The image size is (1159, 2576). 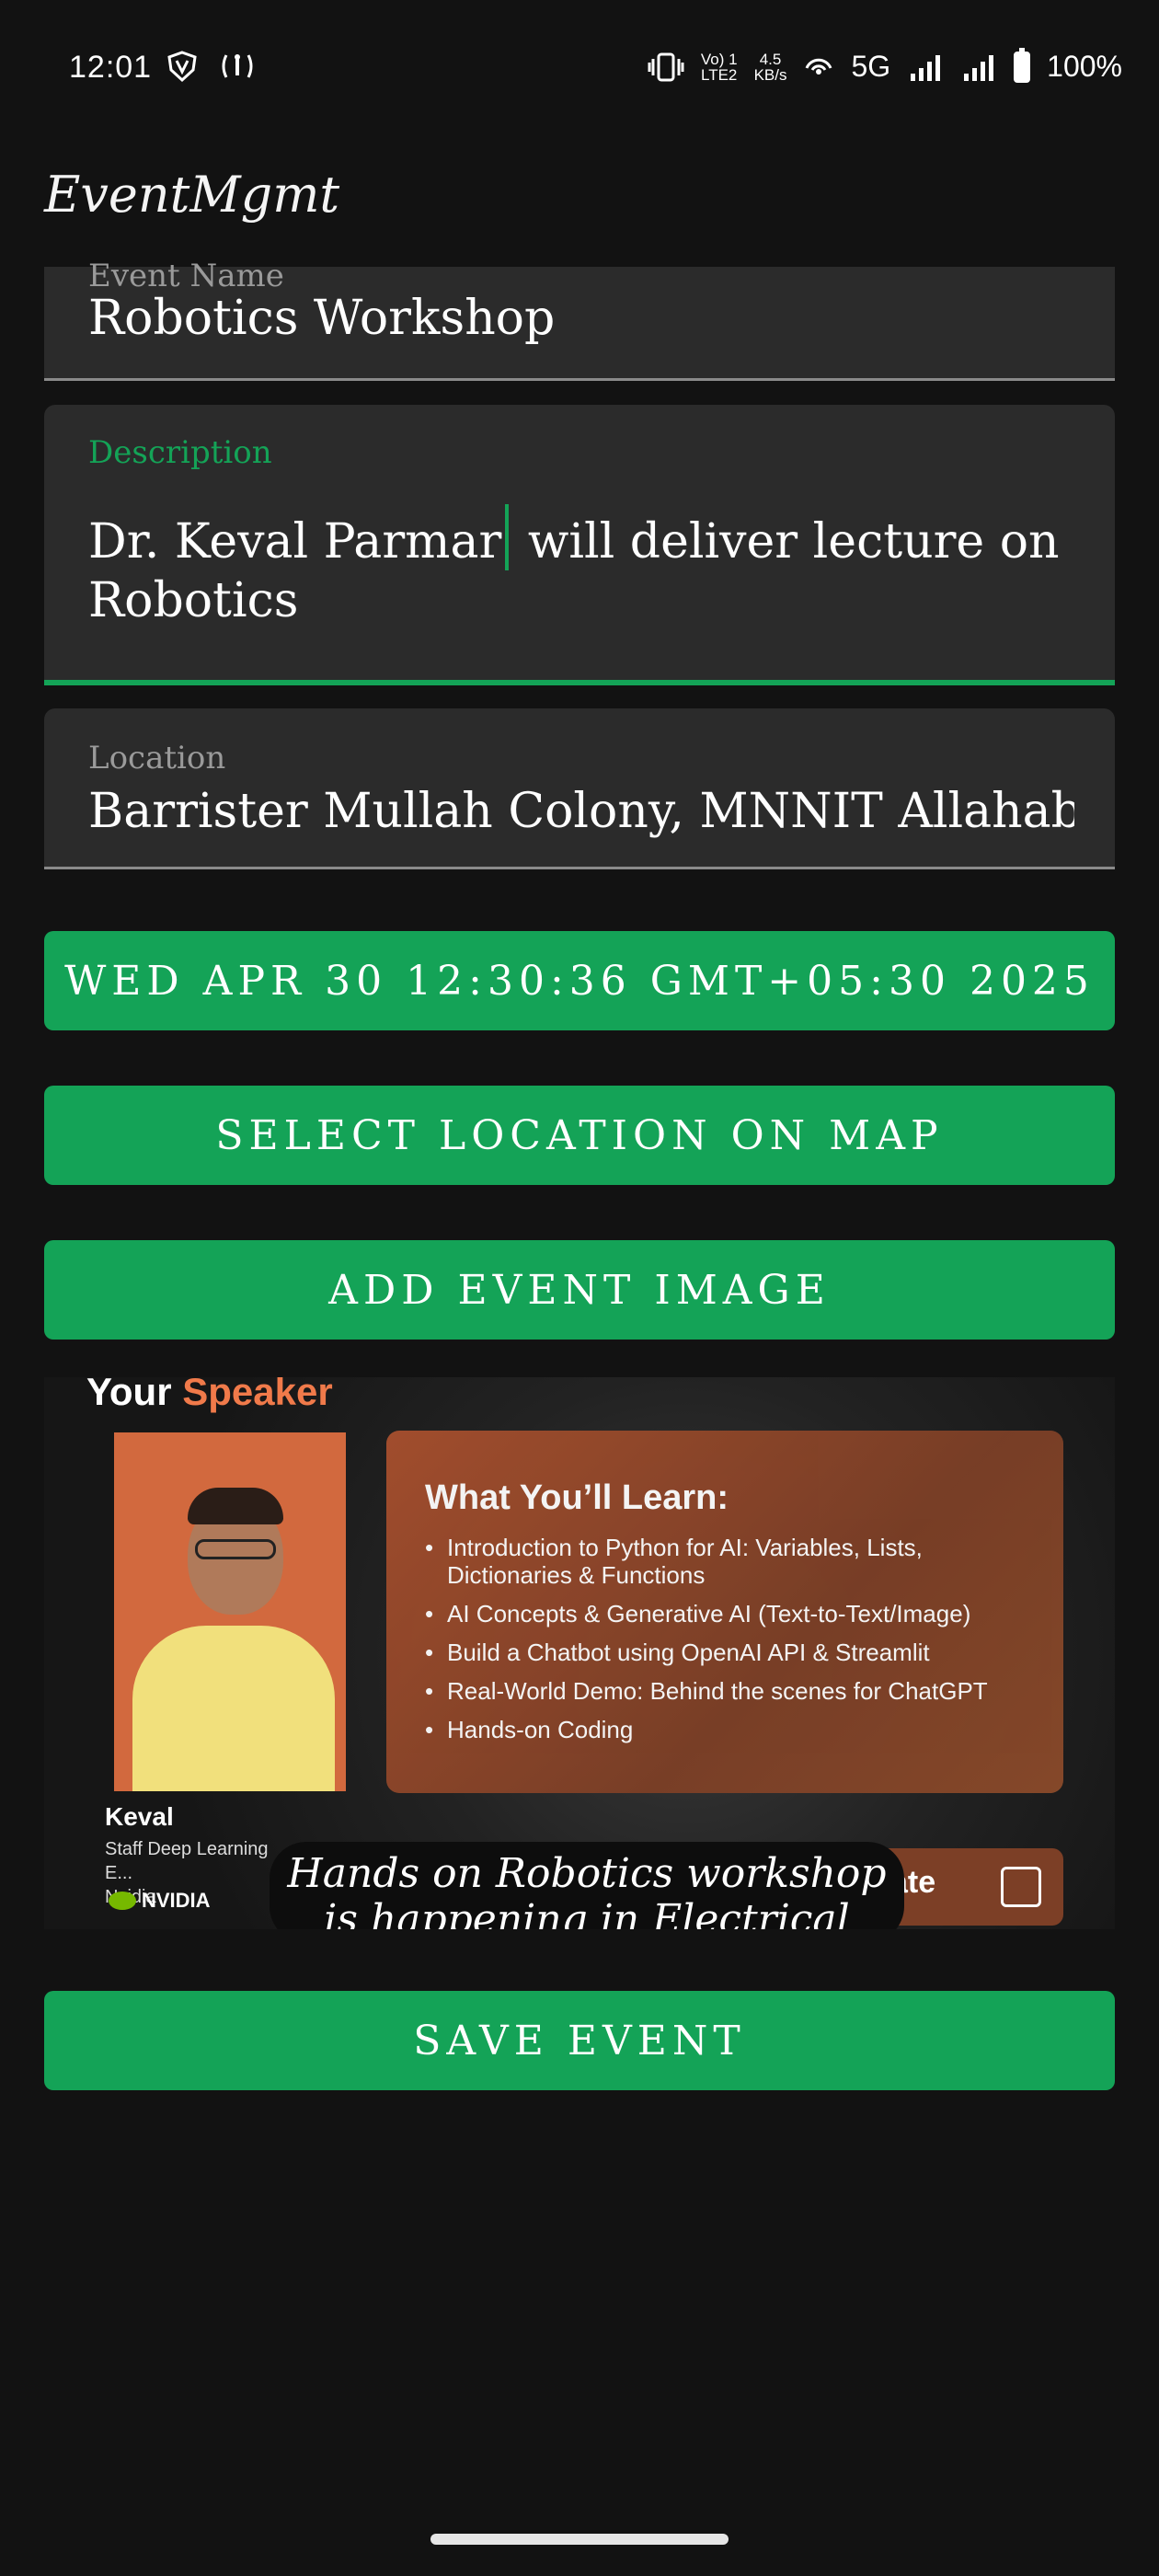 I want to click on poster-heading: Your Speaker, so click(x=209, y=1395).